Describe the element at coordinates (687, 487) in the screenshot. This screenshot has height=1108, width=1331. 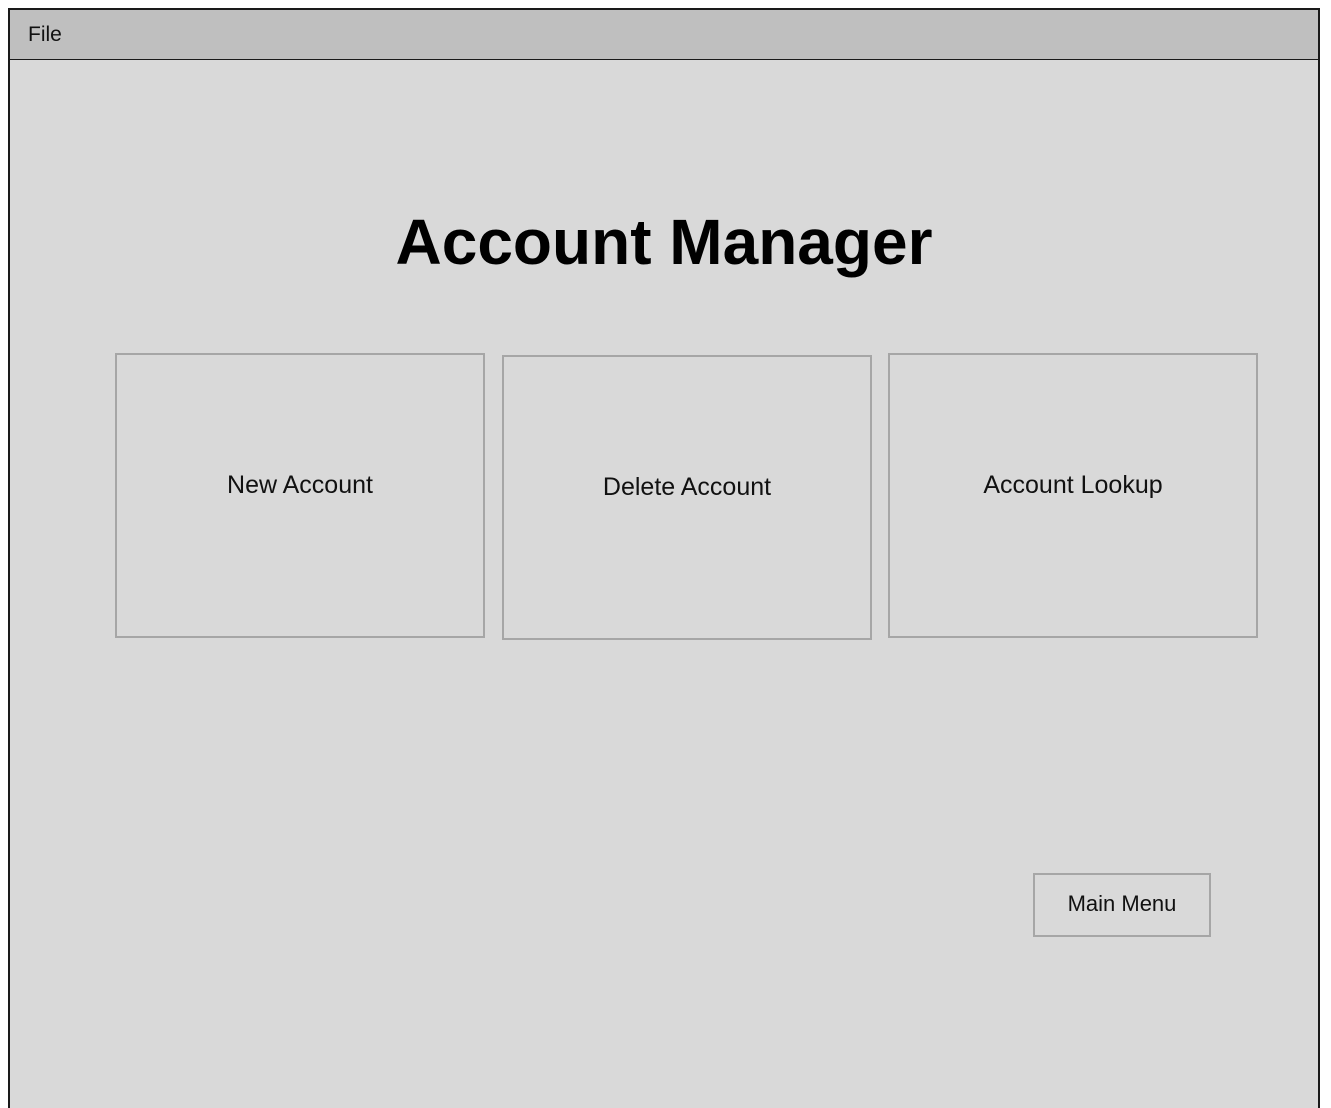
I see `delete-account-label: Delete Account` at that location.